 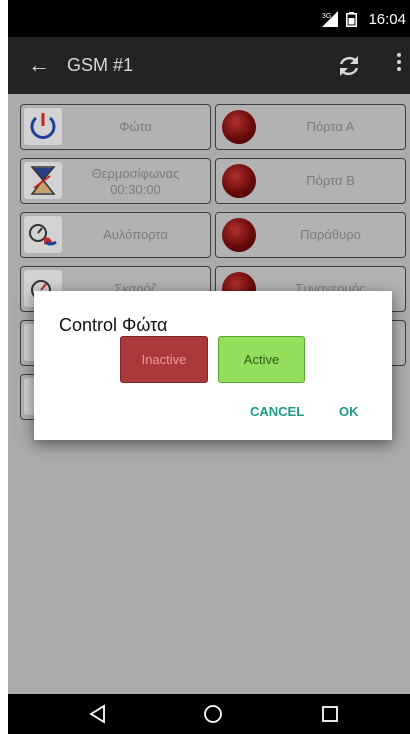 I want to click on tile-label: Φώτα, so click(x=135, y=126).